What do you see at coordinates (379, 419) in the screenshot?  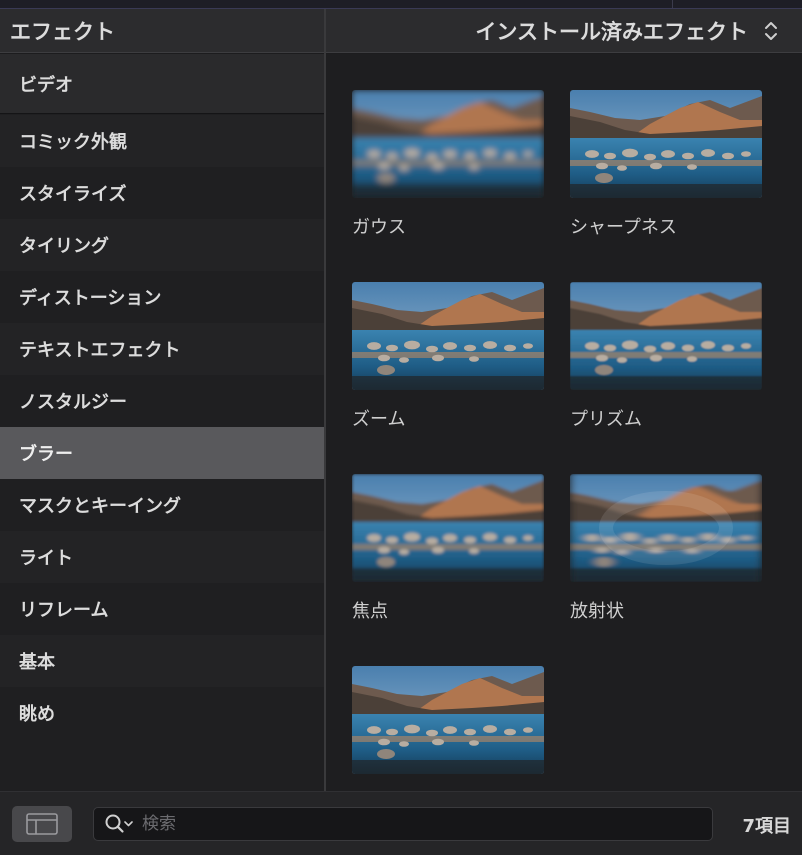 I see `effect-name: ズーム` at bounding box center [379, 419].